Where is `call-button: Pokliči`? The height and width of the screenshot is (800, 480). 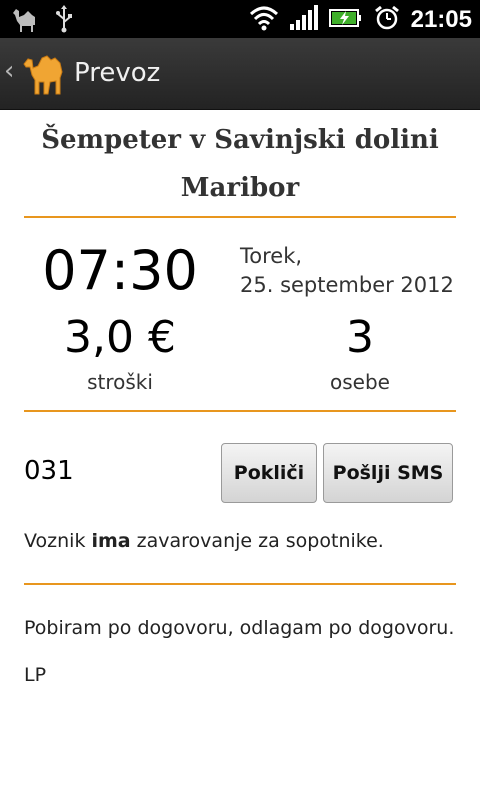
call-button: Pokliči is located at coordinates (269, 473).